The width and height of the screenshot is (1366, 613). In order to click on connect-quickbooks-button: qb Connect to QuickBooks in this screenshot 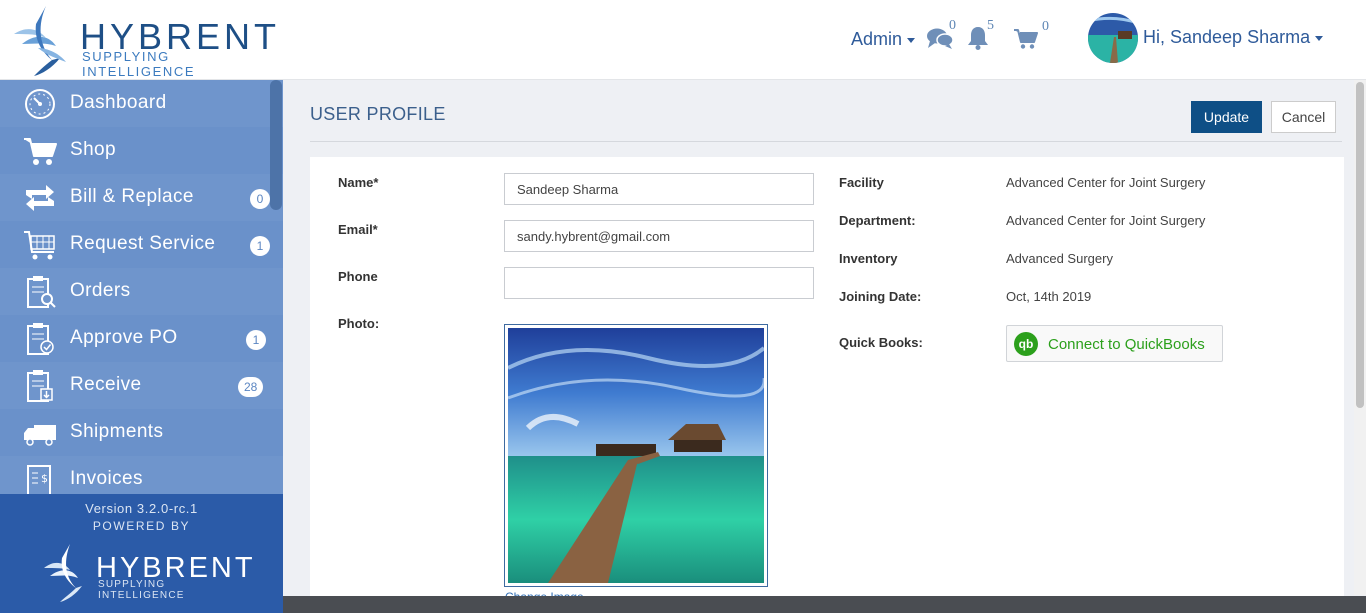, I will do `click(1114, 343)`.